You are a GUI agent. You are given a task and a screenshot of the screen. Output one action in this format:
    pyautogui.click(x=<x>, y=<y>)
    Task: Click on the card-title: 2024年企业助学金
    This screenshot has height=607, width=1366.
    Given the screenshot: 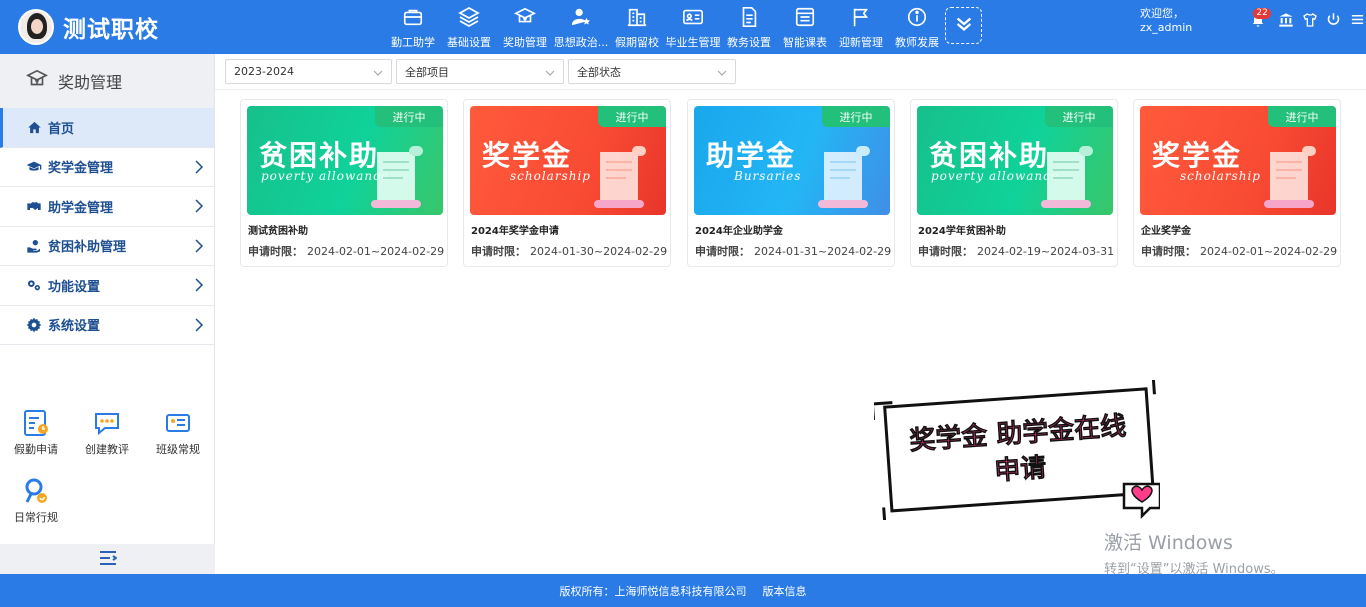 What is the action you would take?
    pyautogui.click(x=739, y=231)
    